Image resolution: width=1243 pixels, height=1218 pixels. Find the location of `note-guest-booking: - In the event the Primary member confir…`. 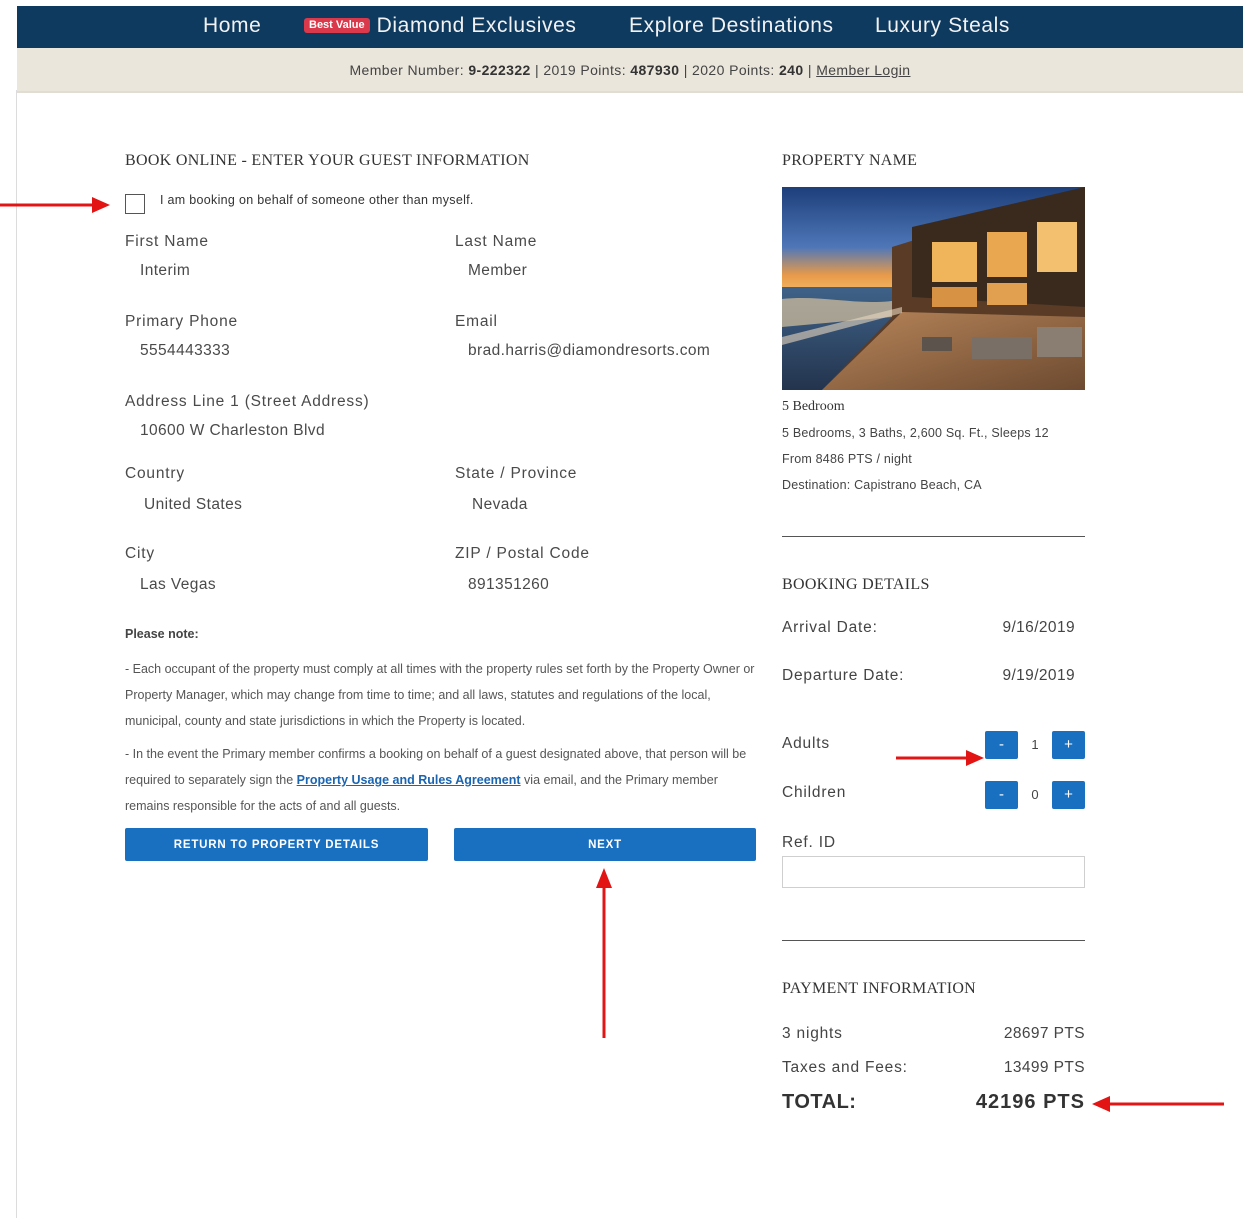

note-guest-booking: - In the event the Primary member confir… is located at coordinates (441, 780).